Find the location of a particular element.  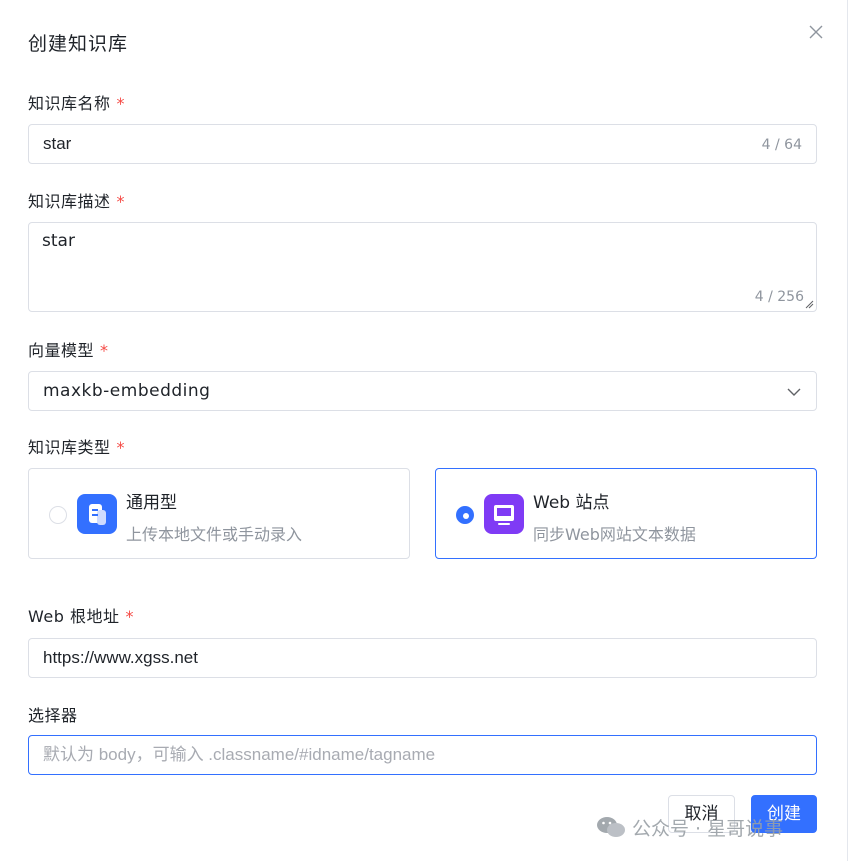

name-field-value: star is located at coordinates (57, 143).